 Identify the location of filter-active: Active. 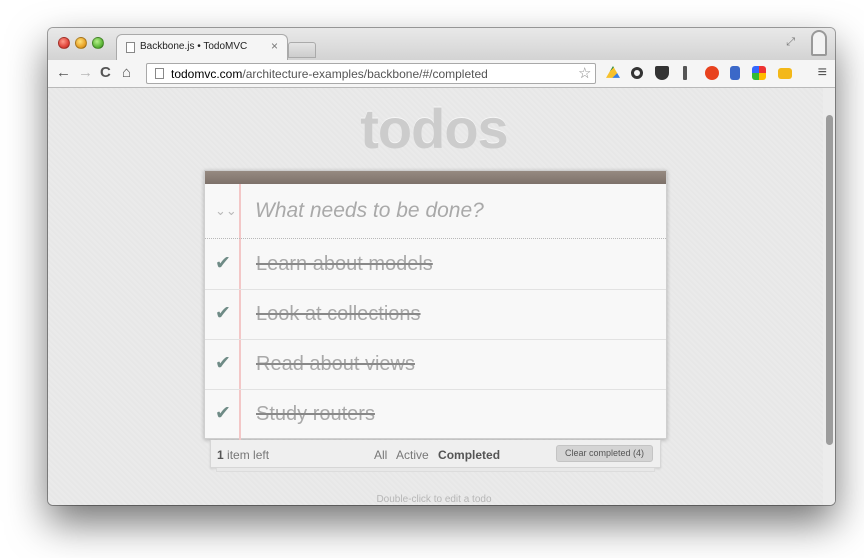
(412, 455).